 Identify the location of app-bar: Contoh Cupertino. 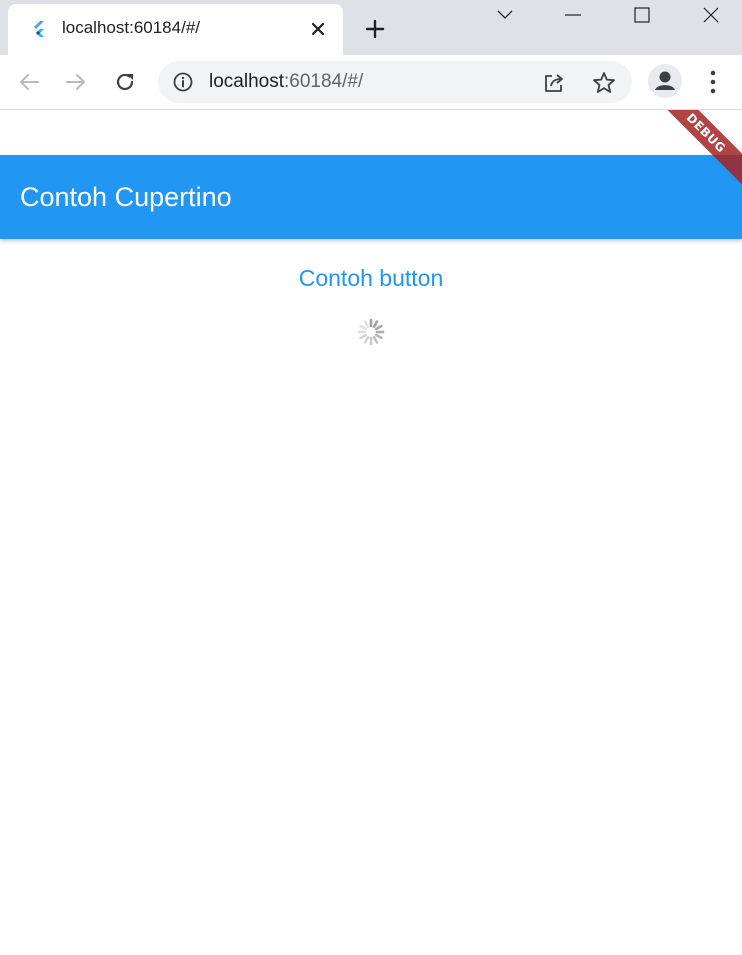
(371, 197).